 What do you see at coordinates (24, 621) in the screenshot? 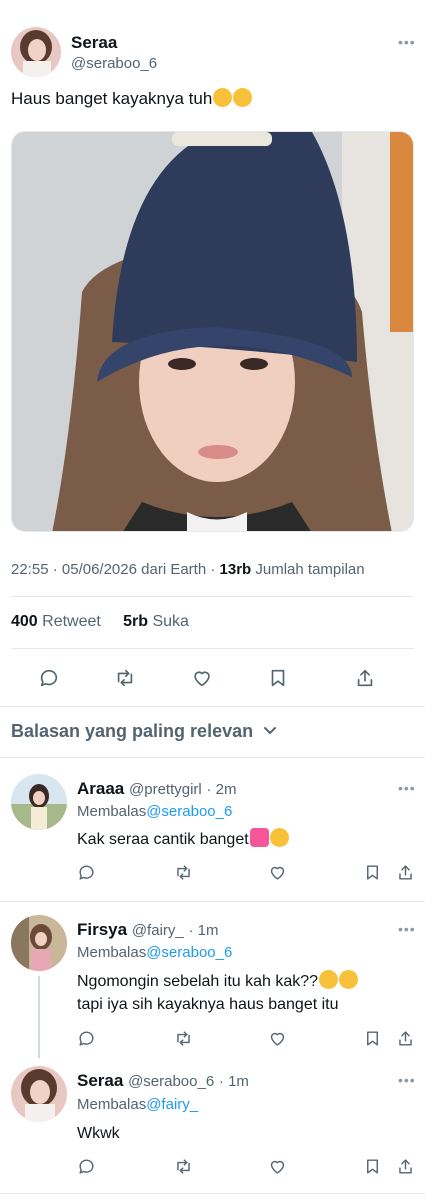
I see `retweet-count: 400` at bounding box center [24, 621].